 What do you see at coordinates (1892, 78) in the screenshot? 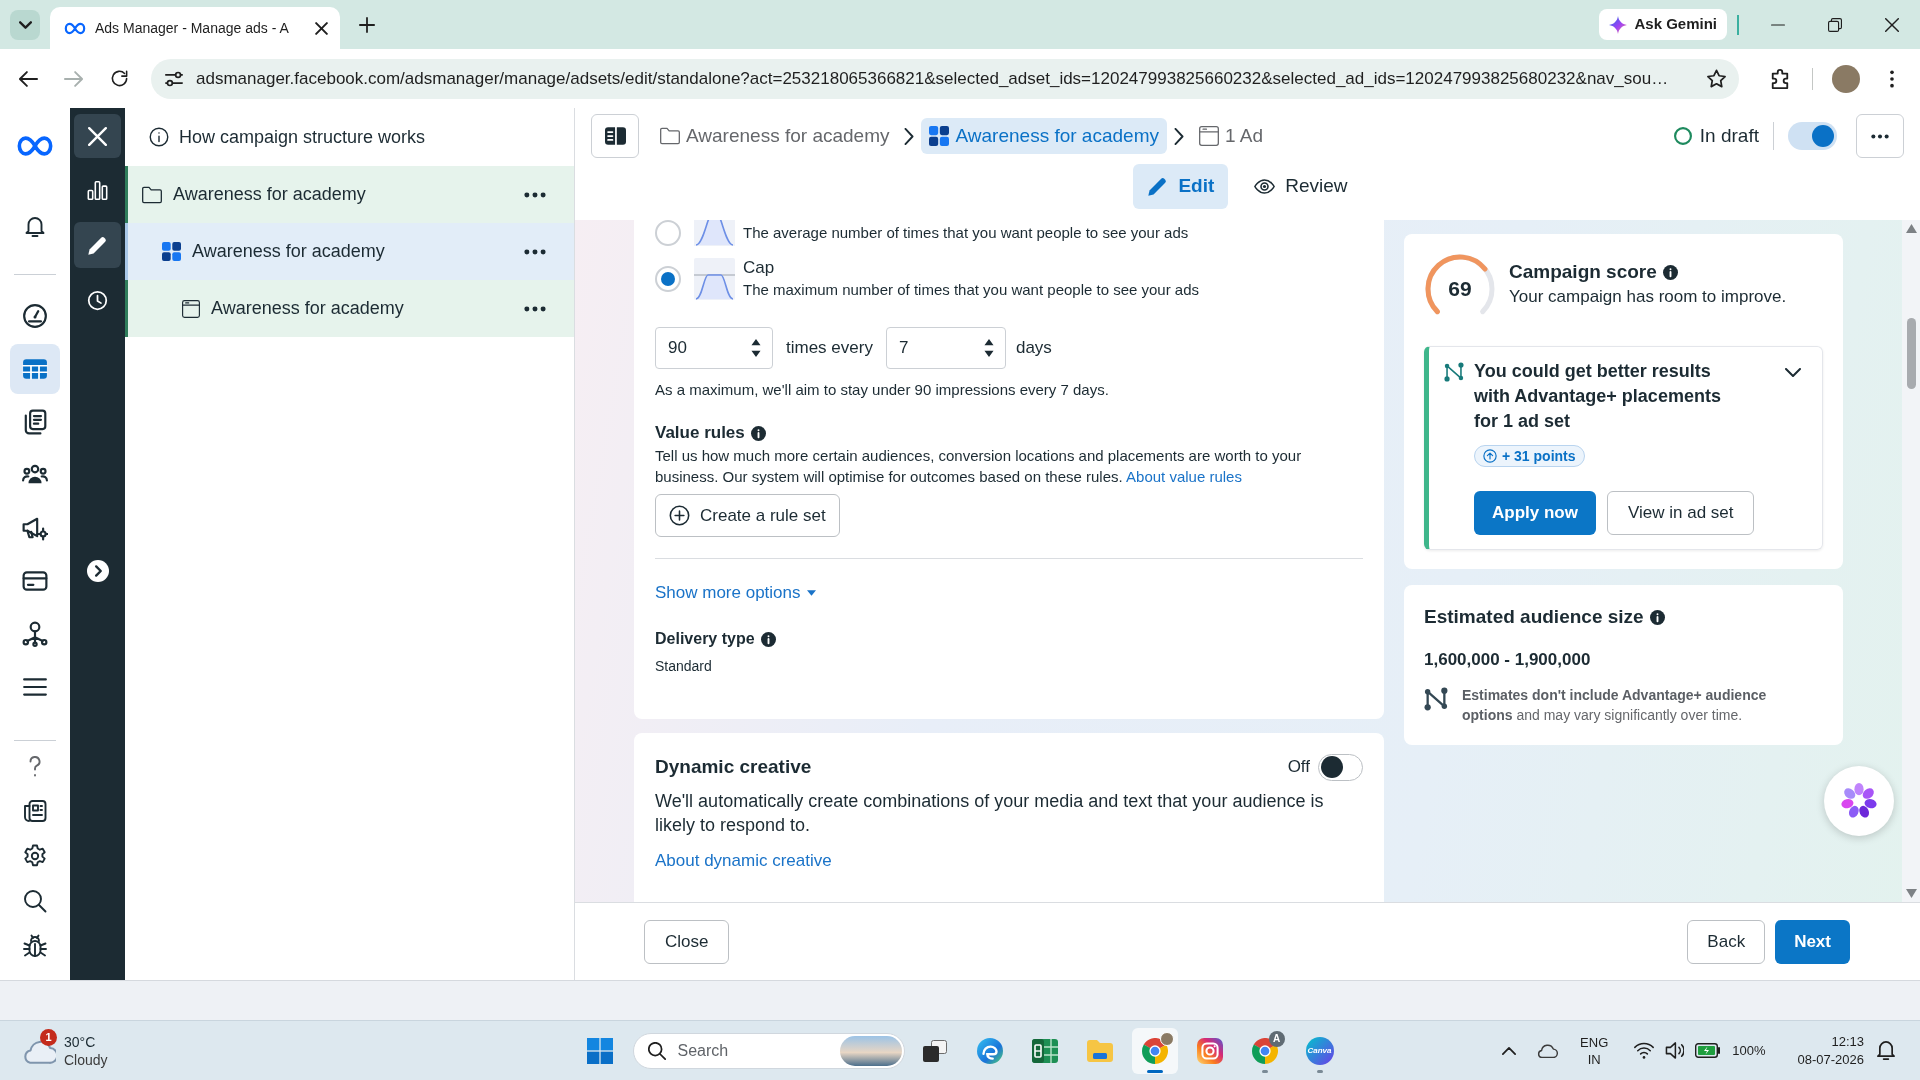
I see `kebab-menu-icon` at bounding box center [1892, 78].